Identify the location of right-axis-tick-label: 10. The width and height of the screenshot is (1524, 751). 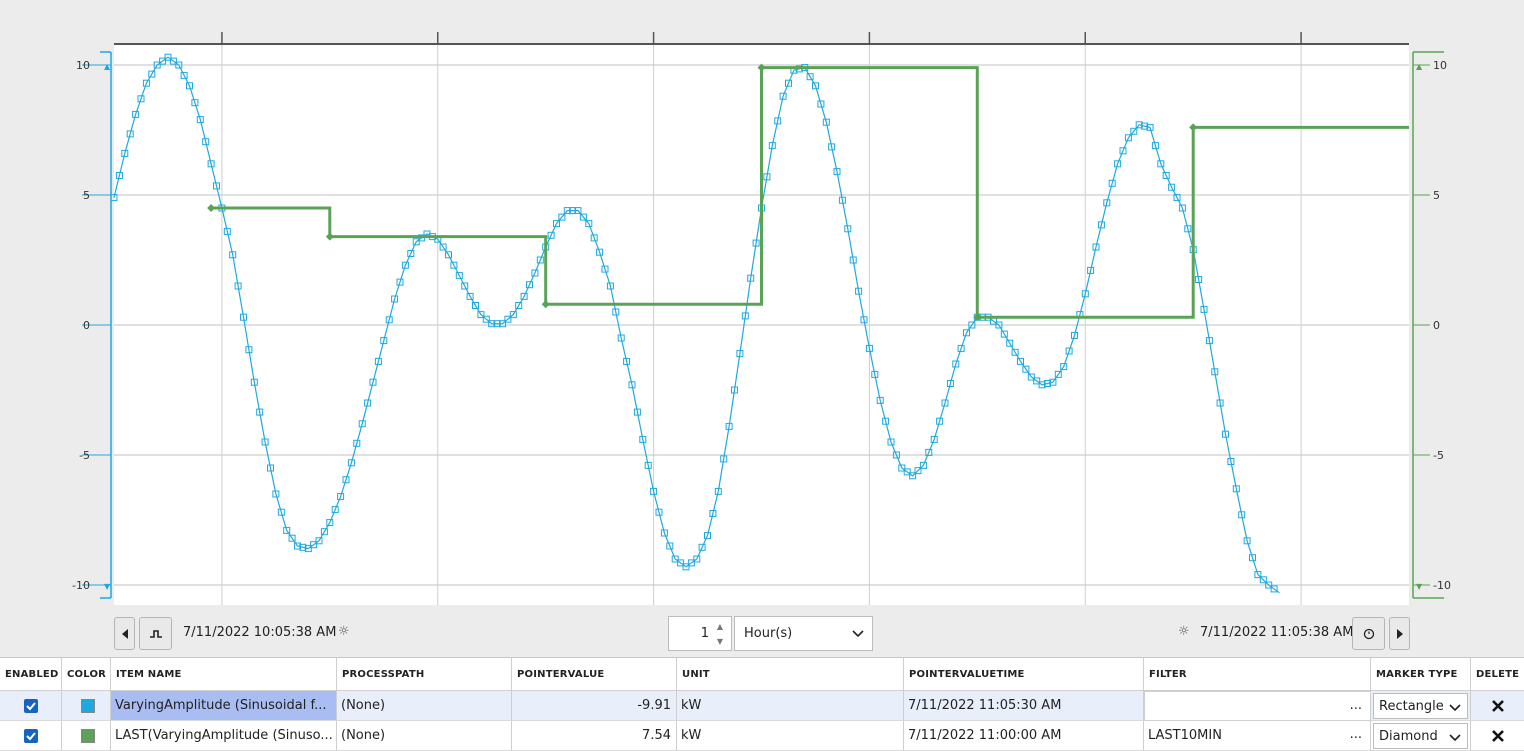
(1440, 65).